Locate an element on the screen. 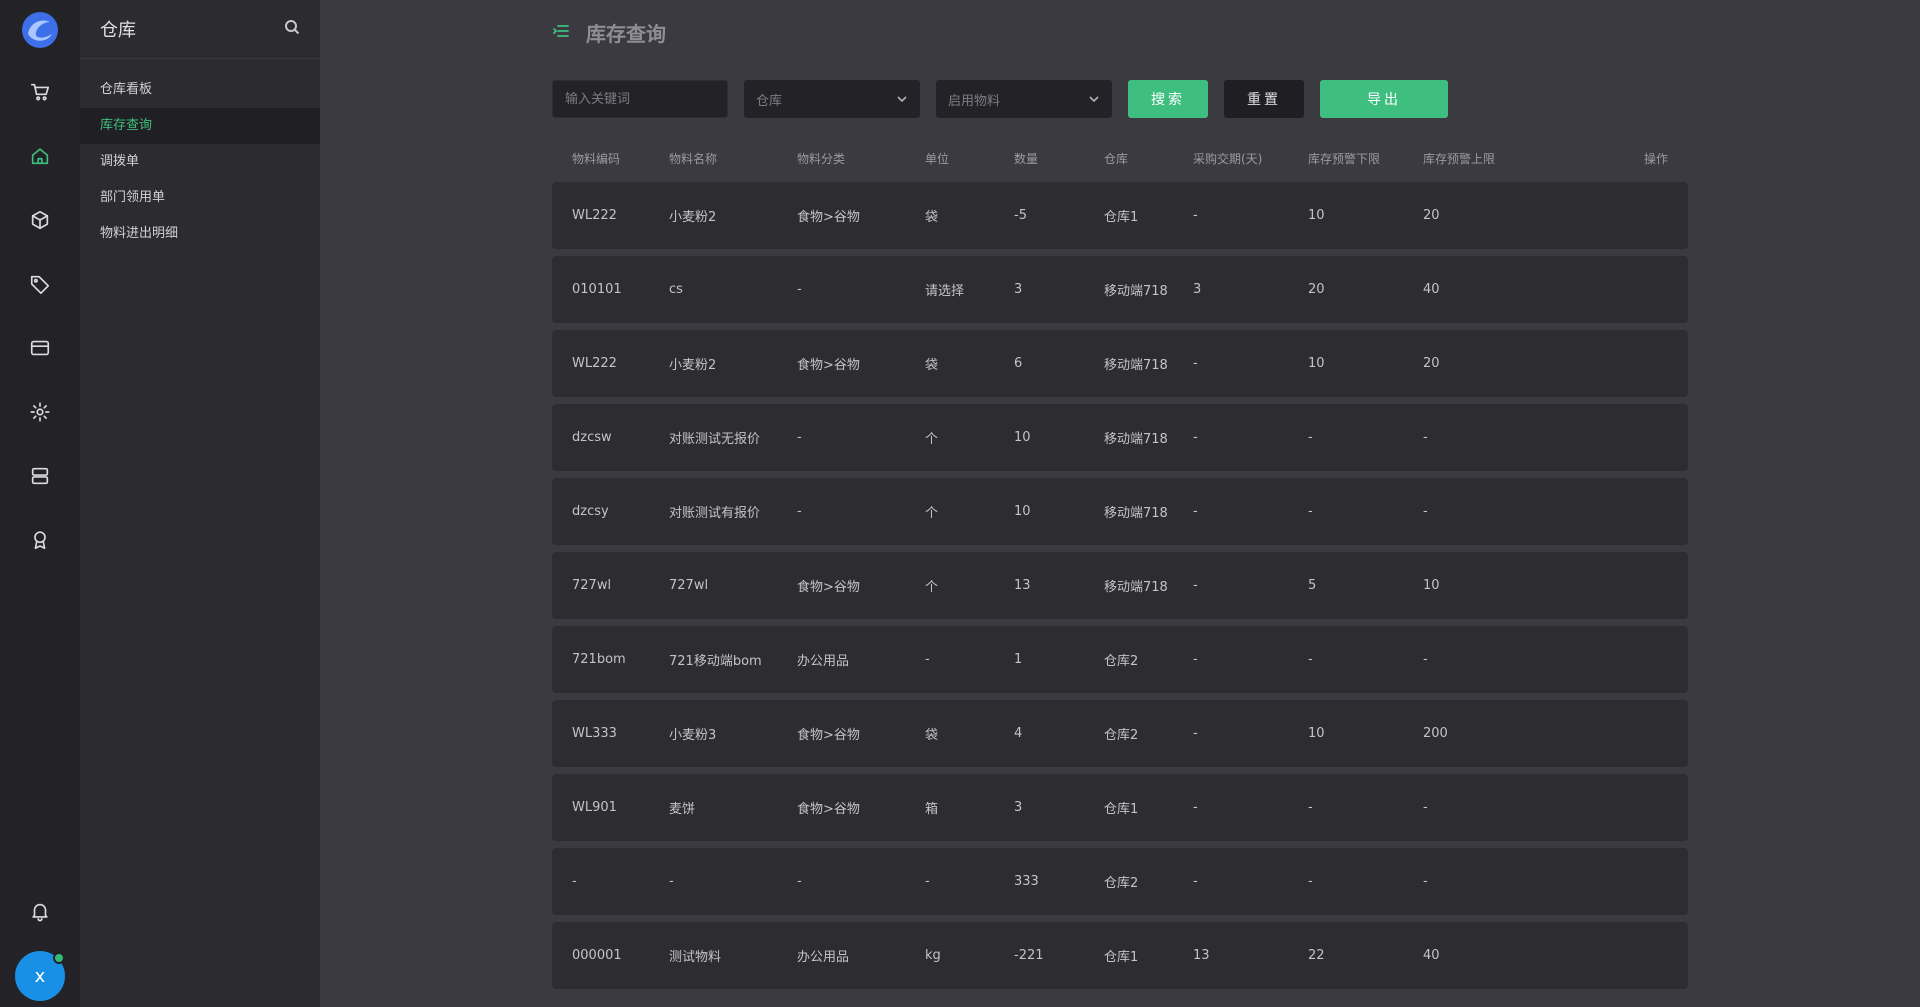  keyword-input is located at coordinates (640, 99).